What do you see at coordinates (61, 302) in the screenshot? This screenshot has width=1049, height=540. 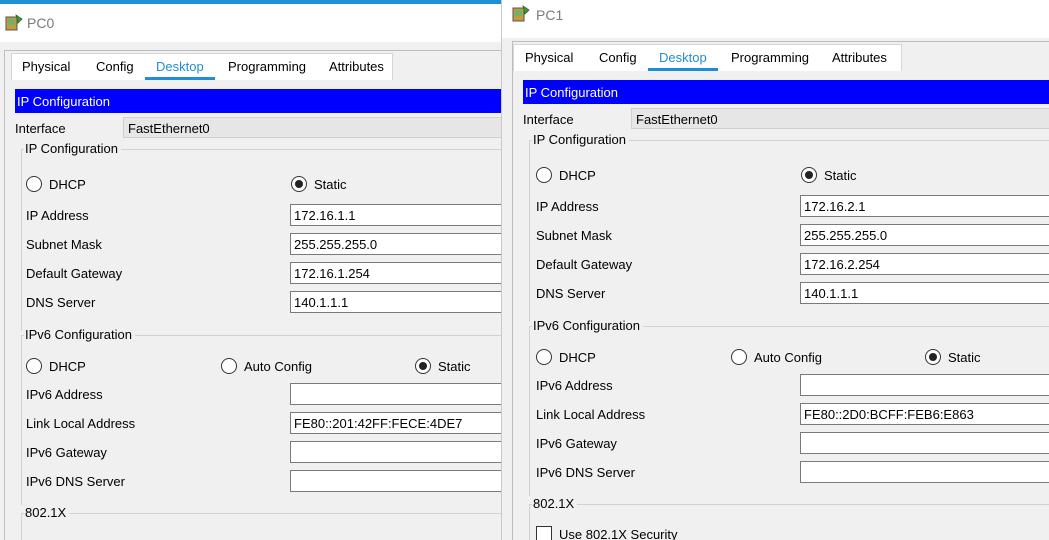 I see `pc0-dns-server-label: DNS Server` at bounding box center [61, 302].